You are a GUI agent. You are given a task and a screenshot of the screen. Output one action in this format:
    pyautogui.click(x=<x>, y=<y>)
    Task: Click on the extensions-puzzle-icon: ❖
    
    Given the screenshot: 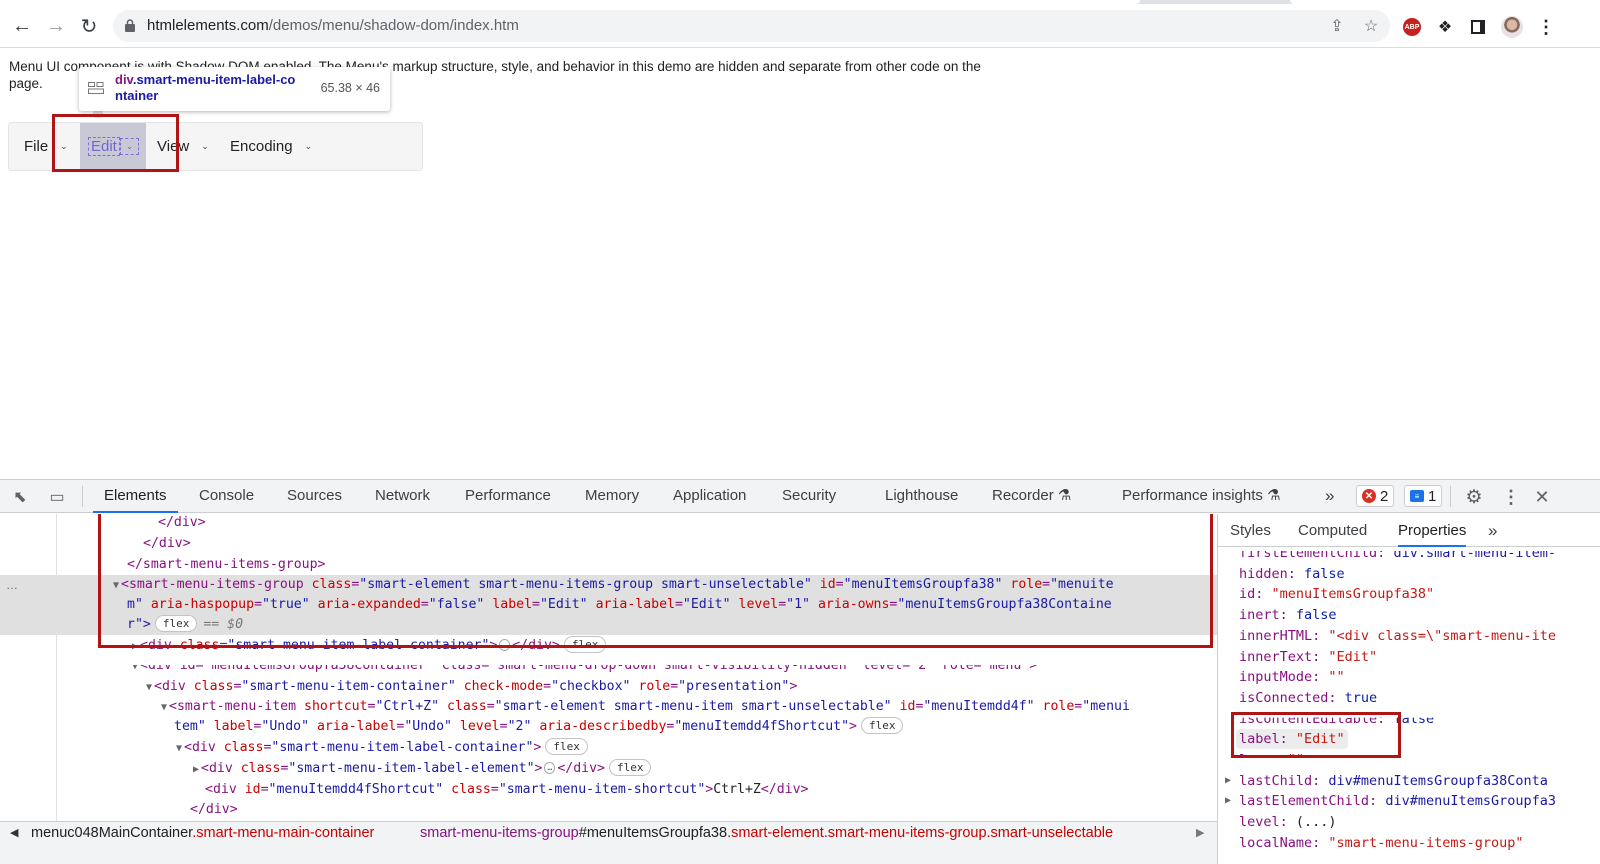 What is the action you would take?
    pyautogui.click(x=1445, y=27)
    